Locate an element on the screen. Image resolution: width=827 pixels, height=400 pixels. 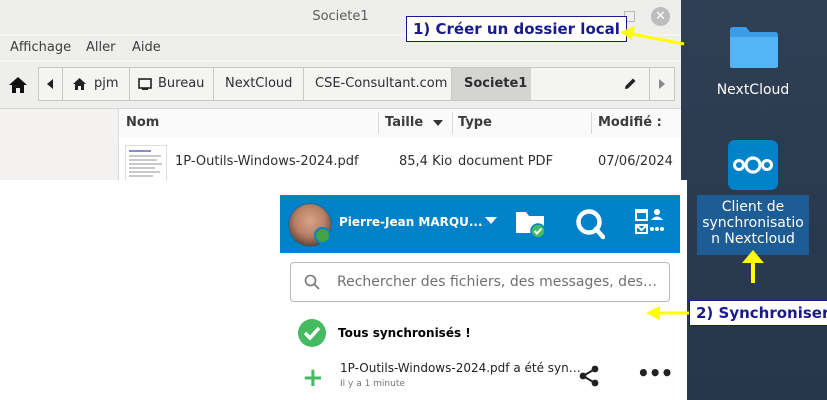
breadcrumb-societe1: Societe1 is located at coordinates (491, 84).